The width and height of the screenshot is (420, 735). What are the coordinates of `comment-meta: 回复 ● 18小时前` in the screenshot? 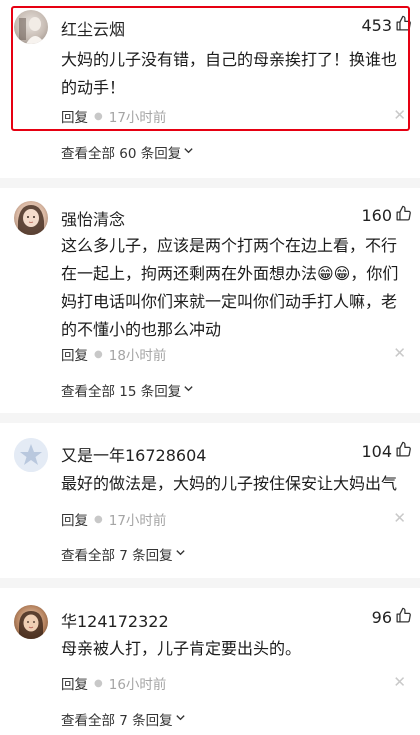 It's located at (113, 354).